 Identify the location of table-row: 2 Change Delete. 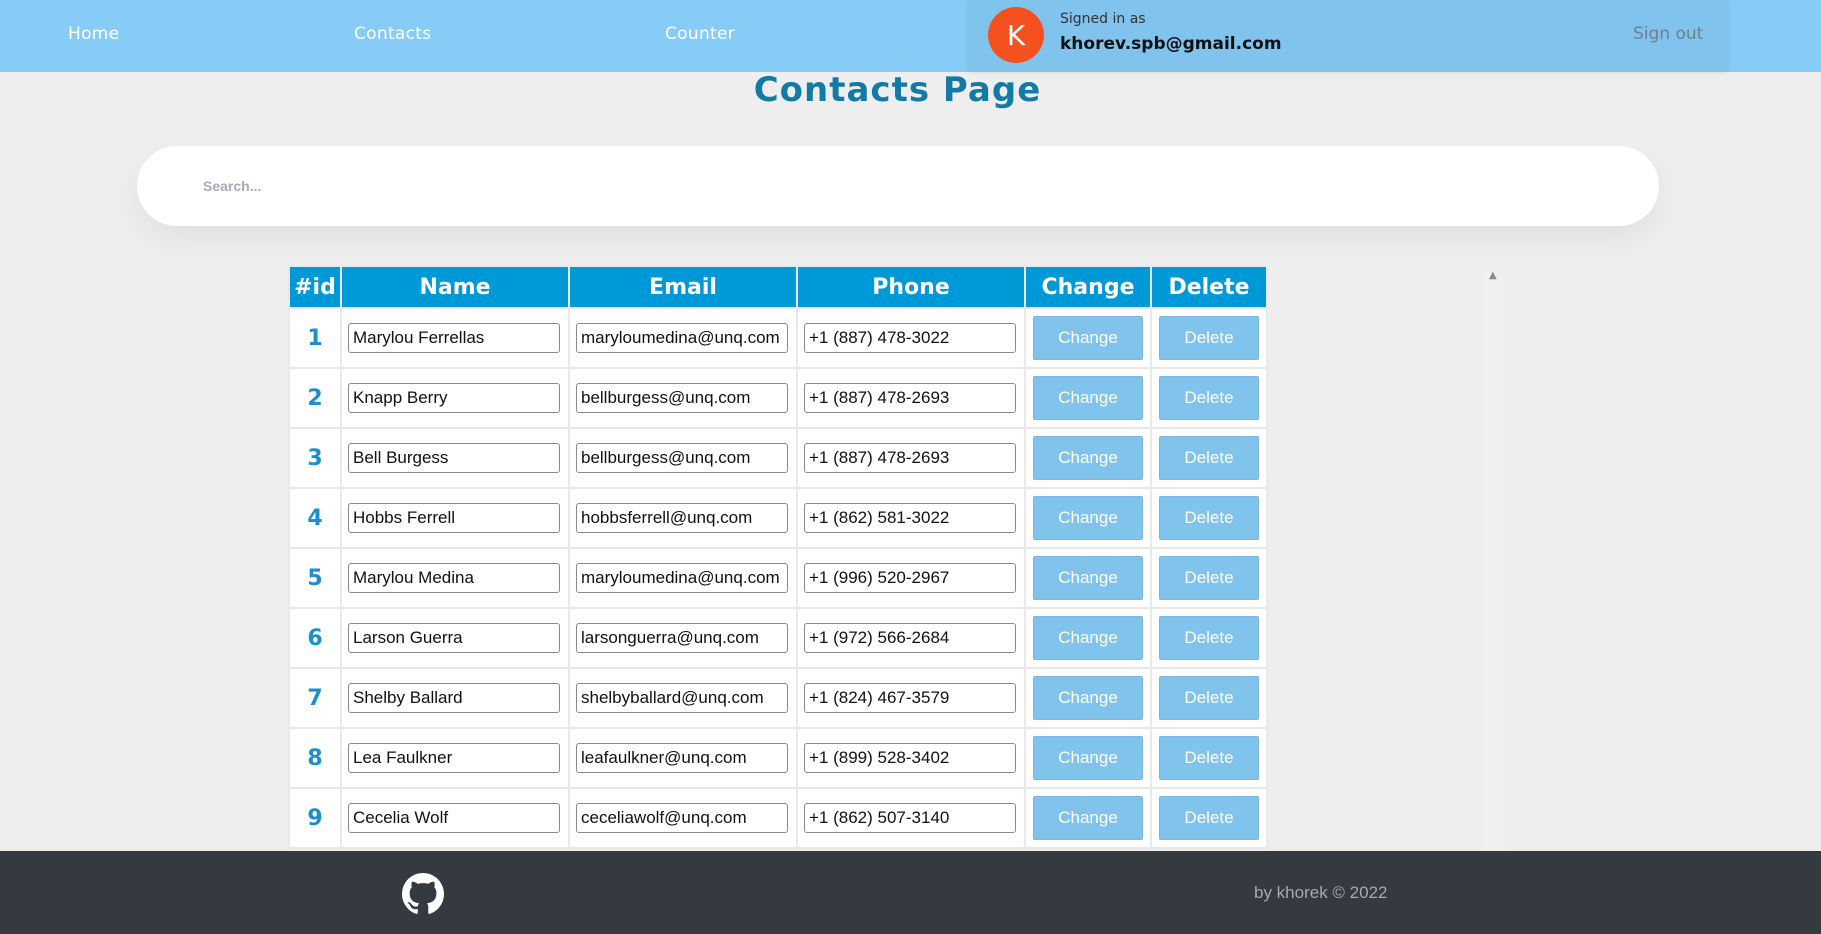
(778, 398).